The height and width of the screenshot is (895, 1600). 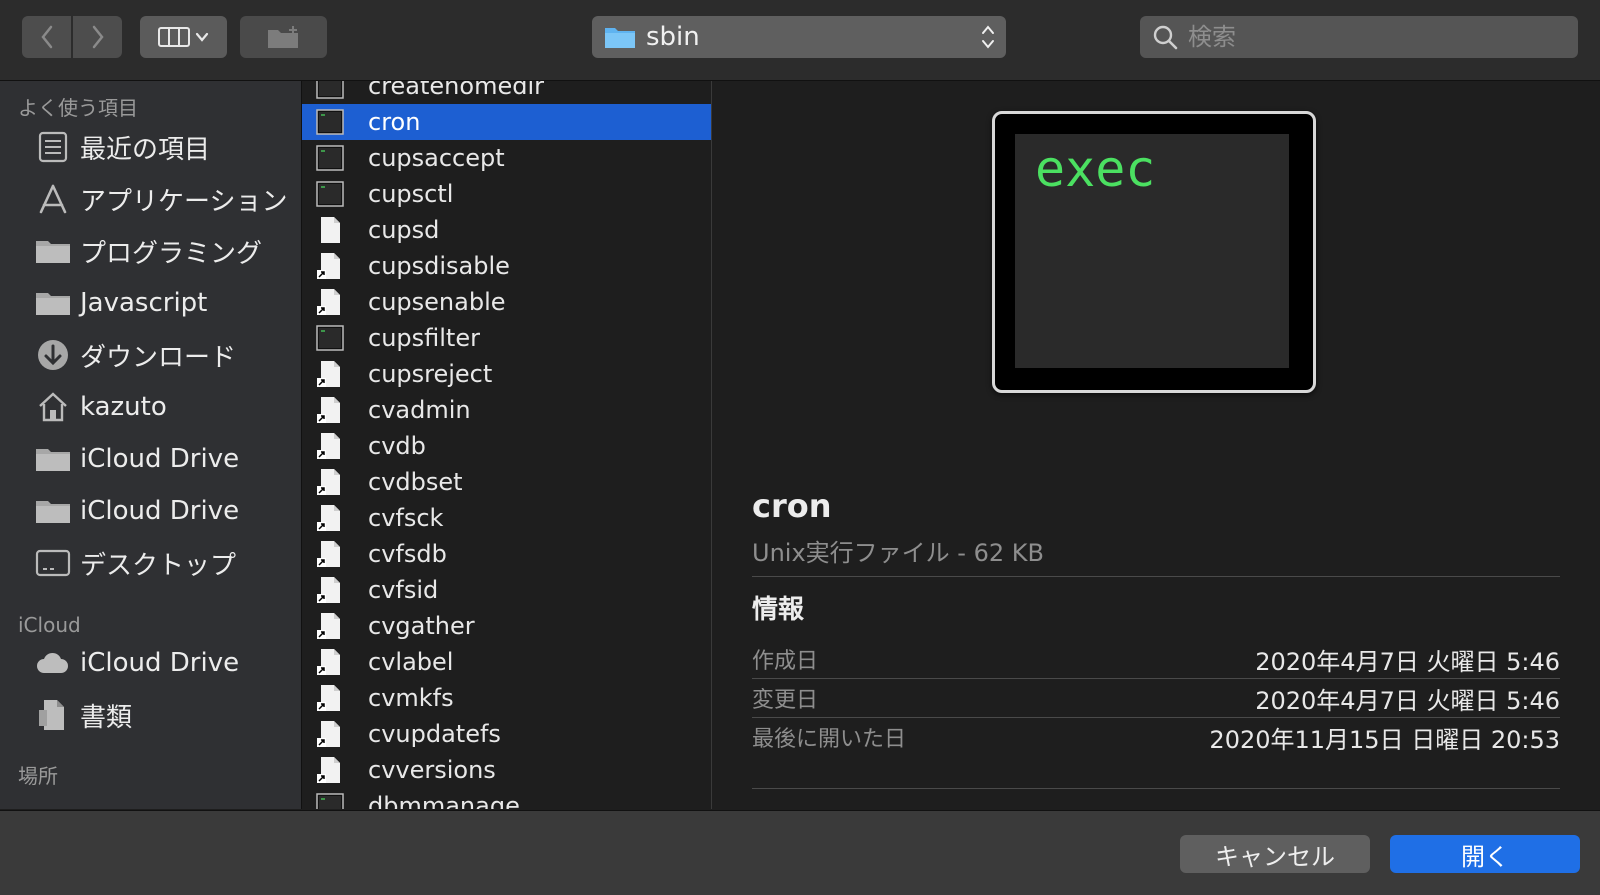 What do you see at coordinates (411, 194) in the screenshot?
I see `file-name: cupsctl` at bounding box center [411, 194].